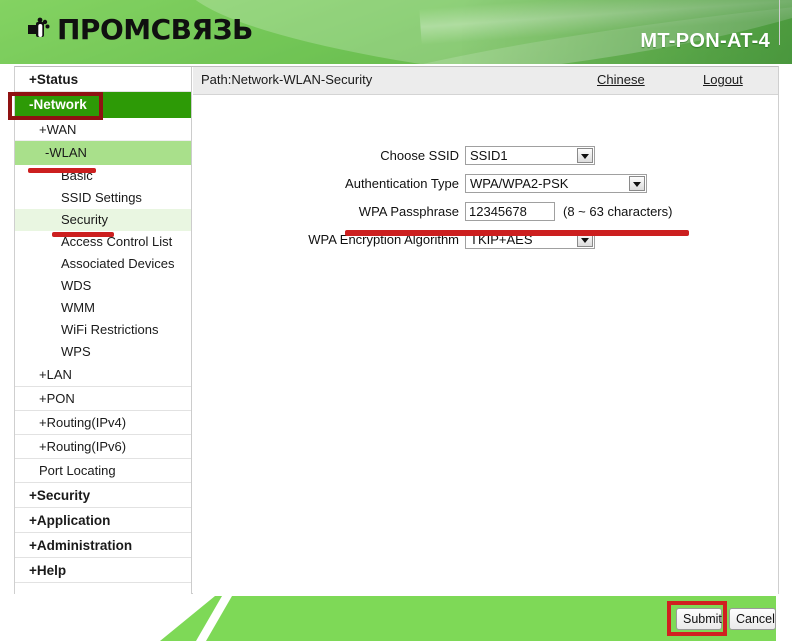  What do you see at coordinates (705, 41) in the screenshot?
I see `device-model-name: MT-PON-AT-4` at bounding box center [705, 41].